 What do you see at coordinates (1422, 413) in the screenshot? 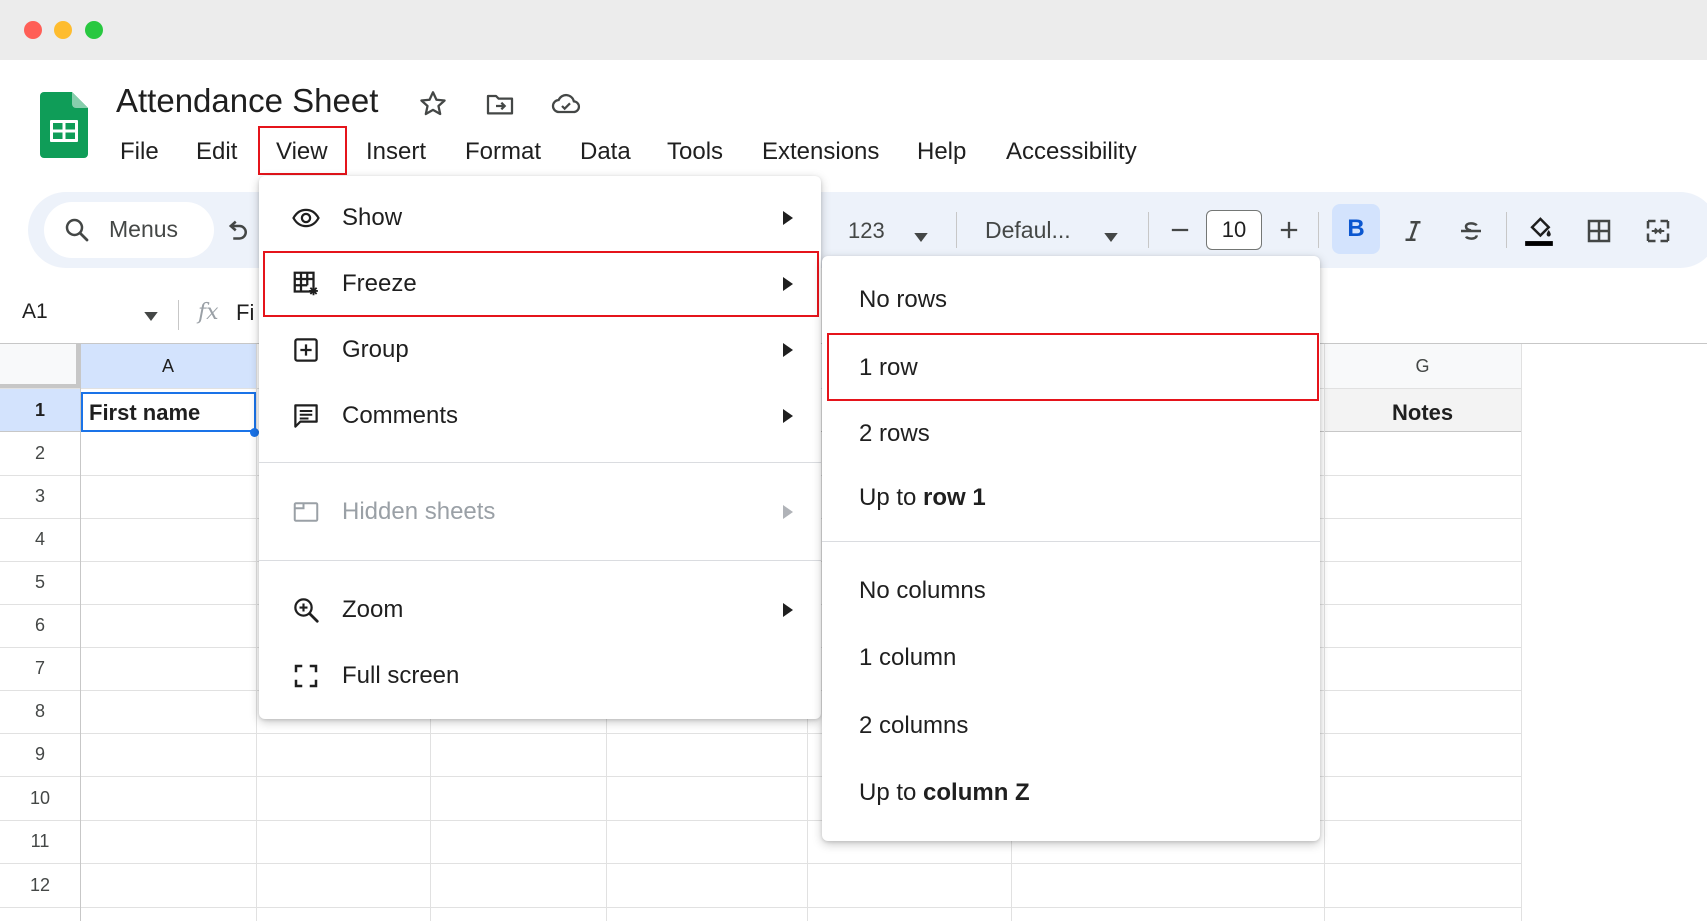
I see `cell-g1: Notes` at bounding box center [1422, 413].